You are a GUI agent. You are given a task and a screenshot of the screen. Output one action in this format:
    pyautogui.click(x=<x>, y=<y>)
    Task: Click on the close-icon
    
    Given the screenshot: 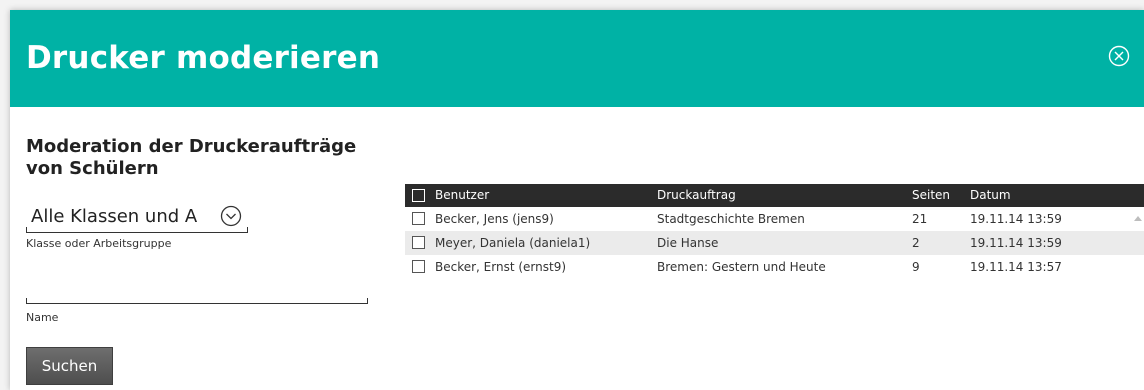 What is the action you would take?
    pyautogui.click(x=1119, y=56)
    